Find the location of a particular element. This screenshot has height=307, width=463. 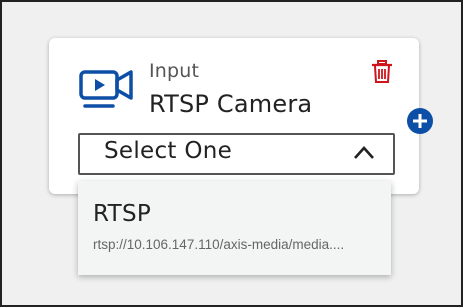

chevron-up-icon is located at coordinates (364, 152).